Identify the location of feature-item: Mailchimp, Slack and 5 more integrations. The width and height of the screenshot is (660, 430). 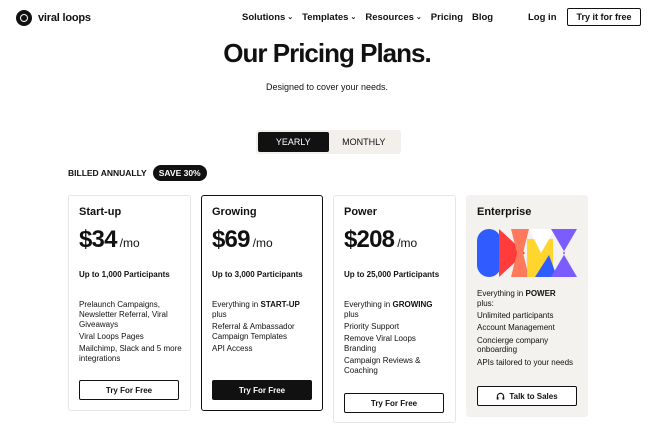
(130, 353).